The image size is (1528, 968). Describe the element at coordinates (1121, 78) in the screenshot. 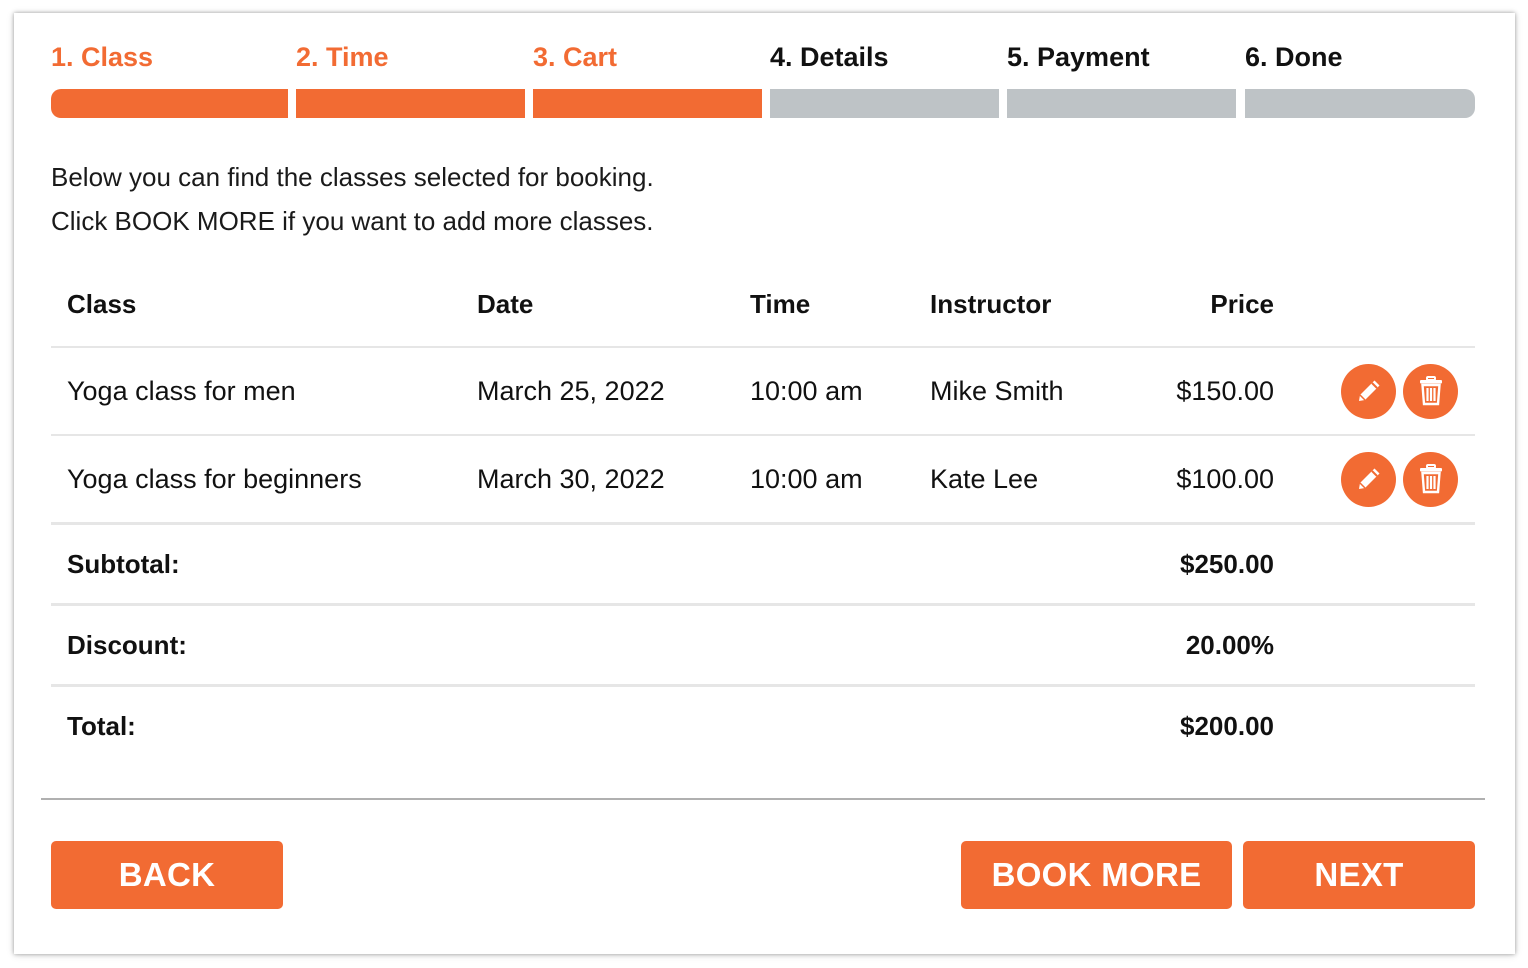

I see `step-payment: 5. Payment` at that location.